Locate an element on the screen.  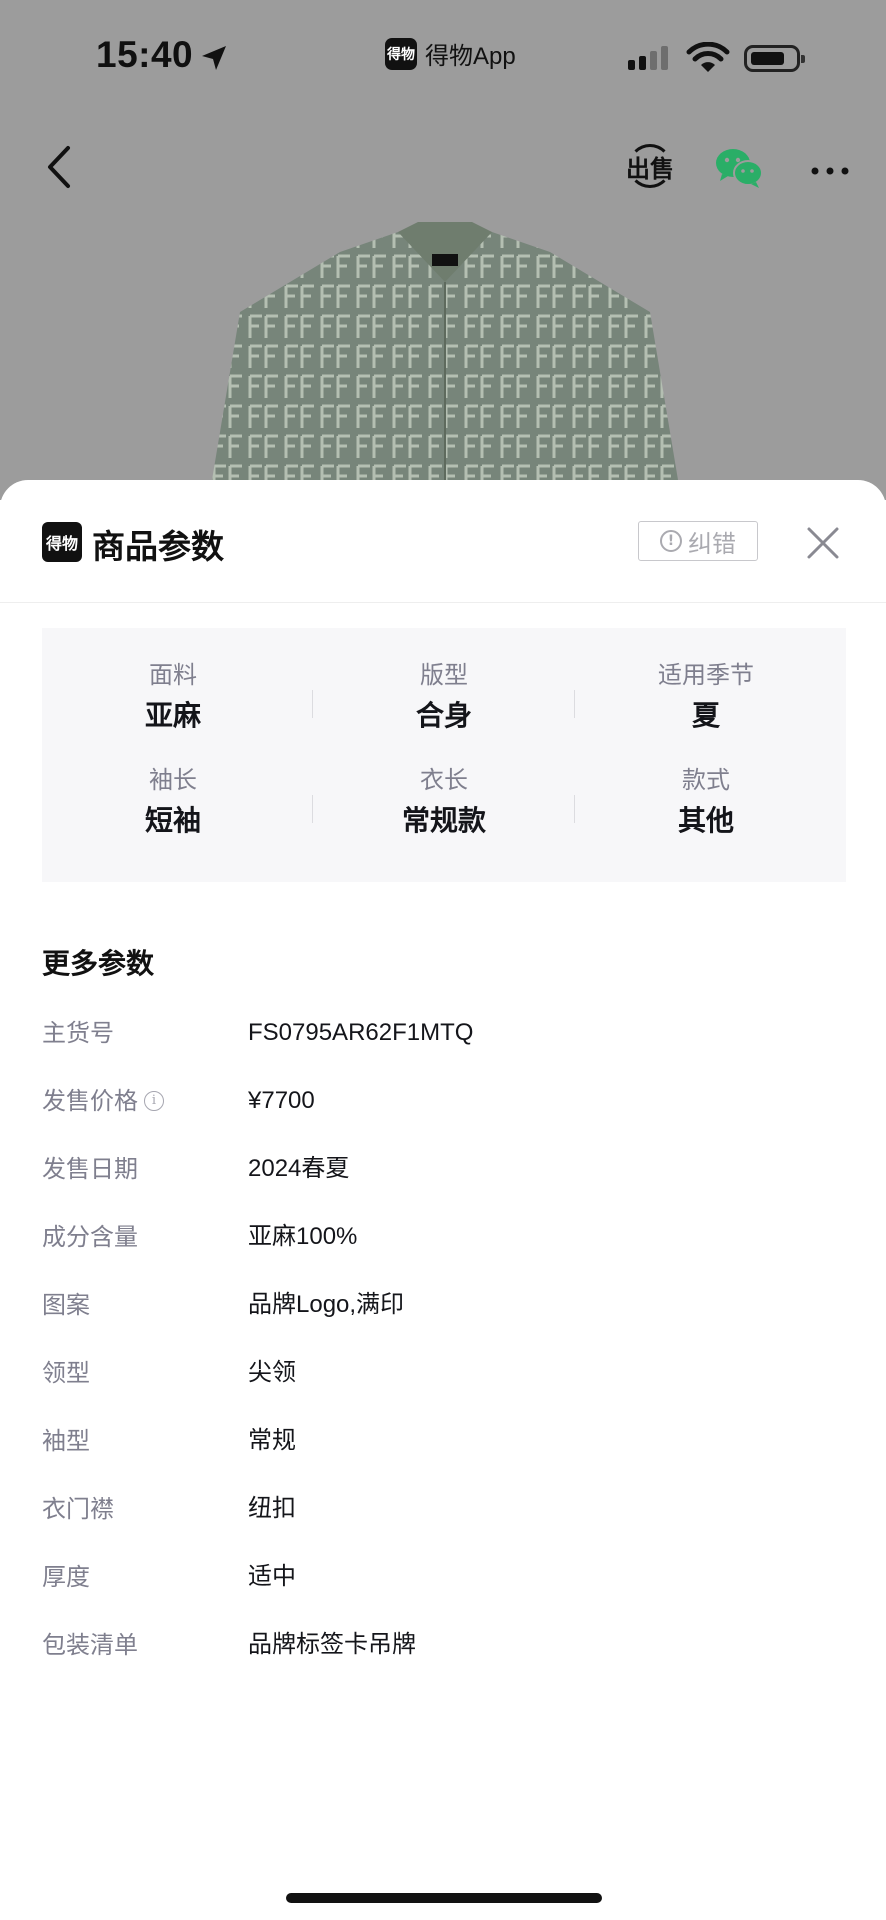
sell-button: 出售 is located at coordinates (650, 166).